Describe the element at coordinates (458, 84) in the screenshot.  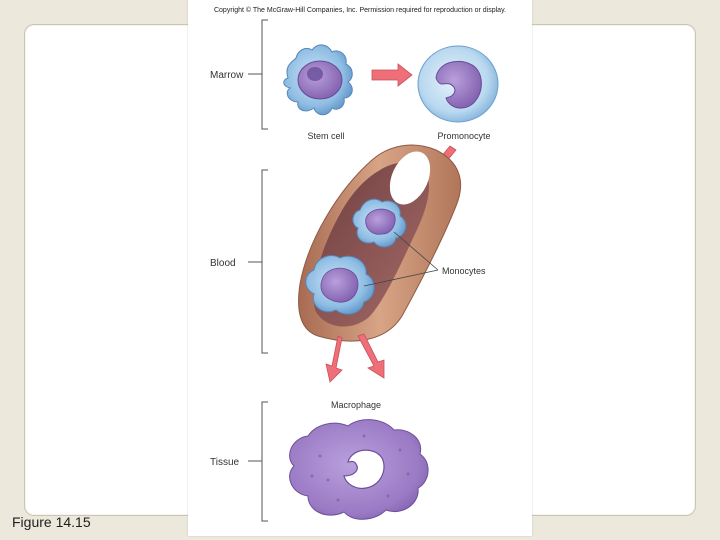
I see `promonocyte-cell` at that location.